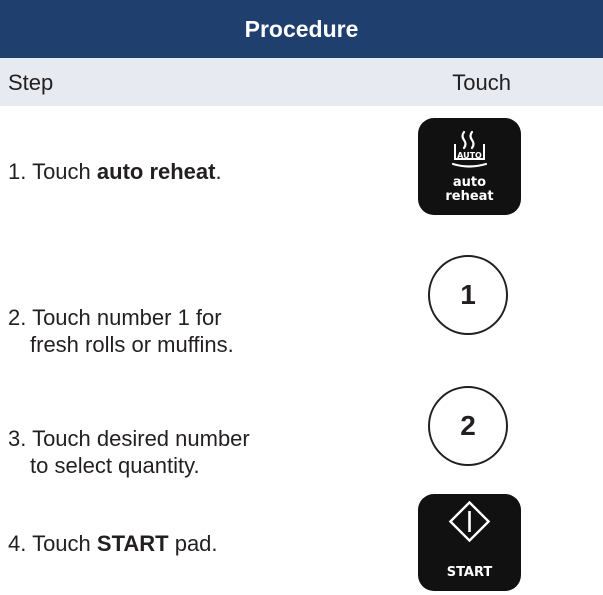 This screenshot has width=603, height=595. What do you see at coordinates (469, 521) in the screenshot?
I see `start-diamond-icon` at bounding box center [469, 521].